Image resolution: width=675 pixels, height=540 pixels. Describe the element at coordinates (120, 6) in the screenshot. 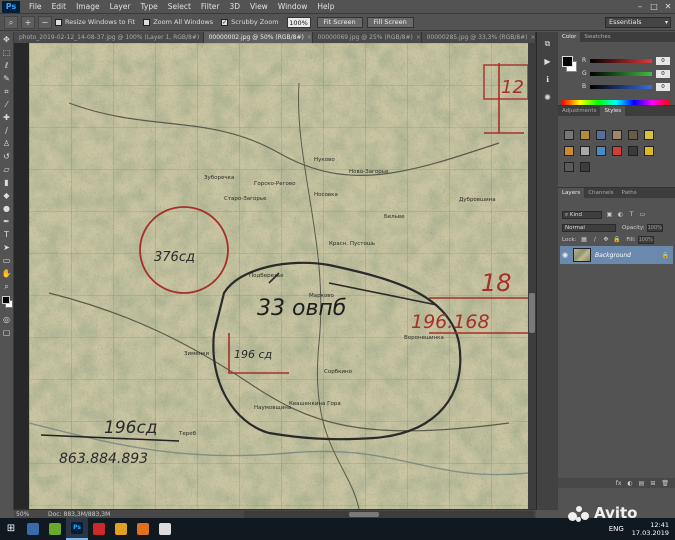

I see `menu-item-layer: Layer` at that location.